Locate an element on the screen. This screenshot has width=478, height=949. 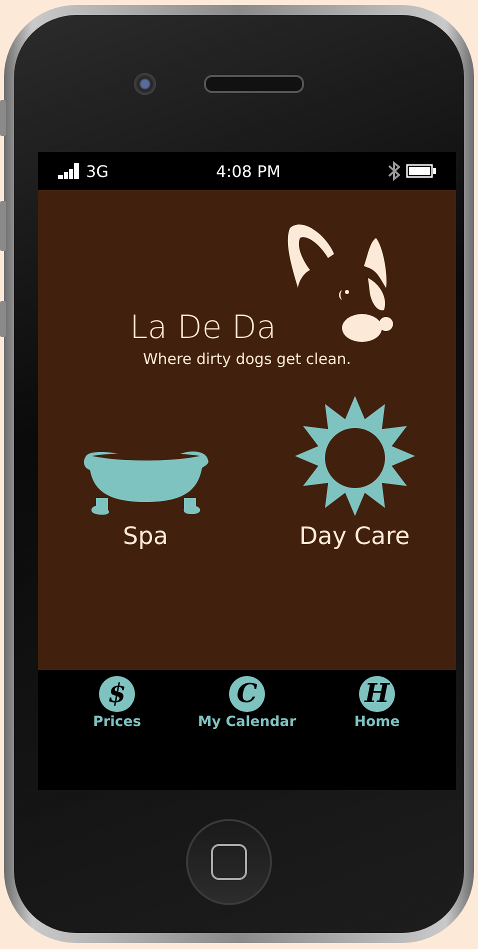
camera-icon is located at coordinates (145, 83).